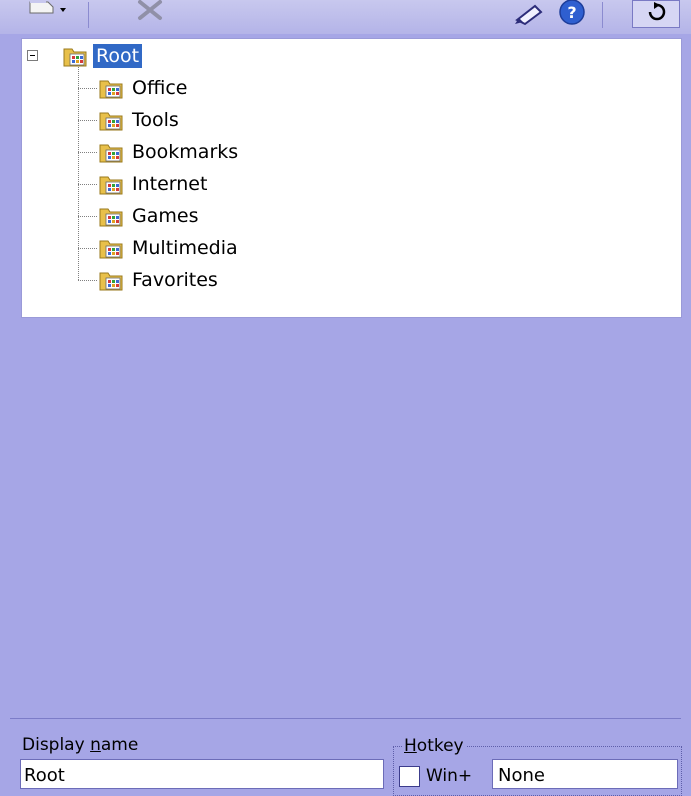 The image size is (691, 796). I want to click on display-name-input: Root, so click(202, 774).